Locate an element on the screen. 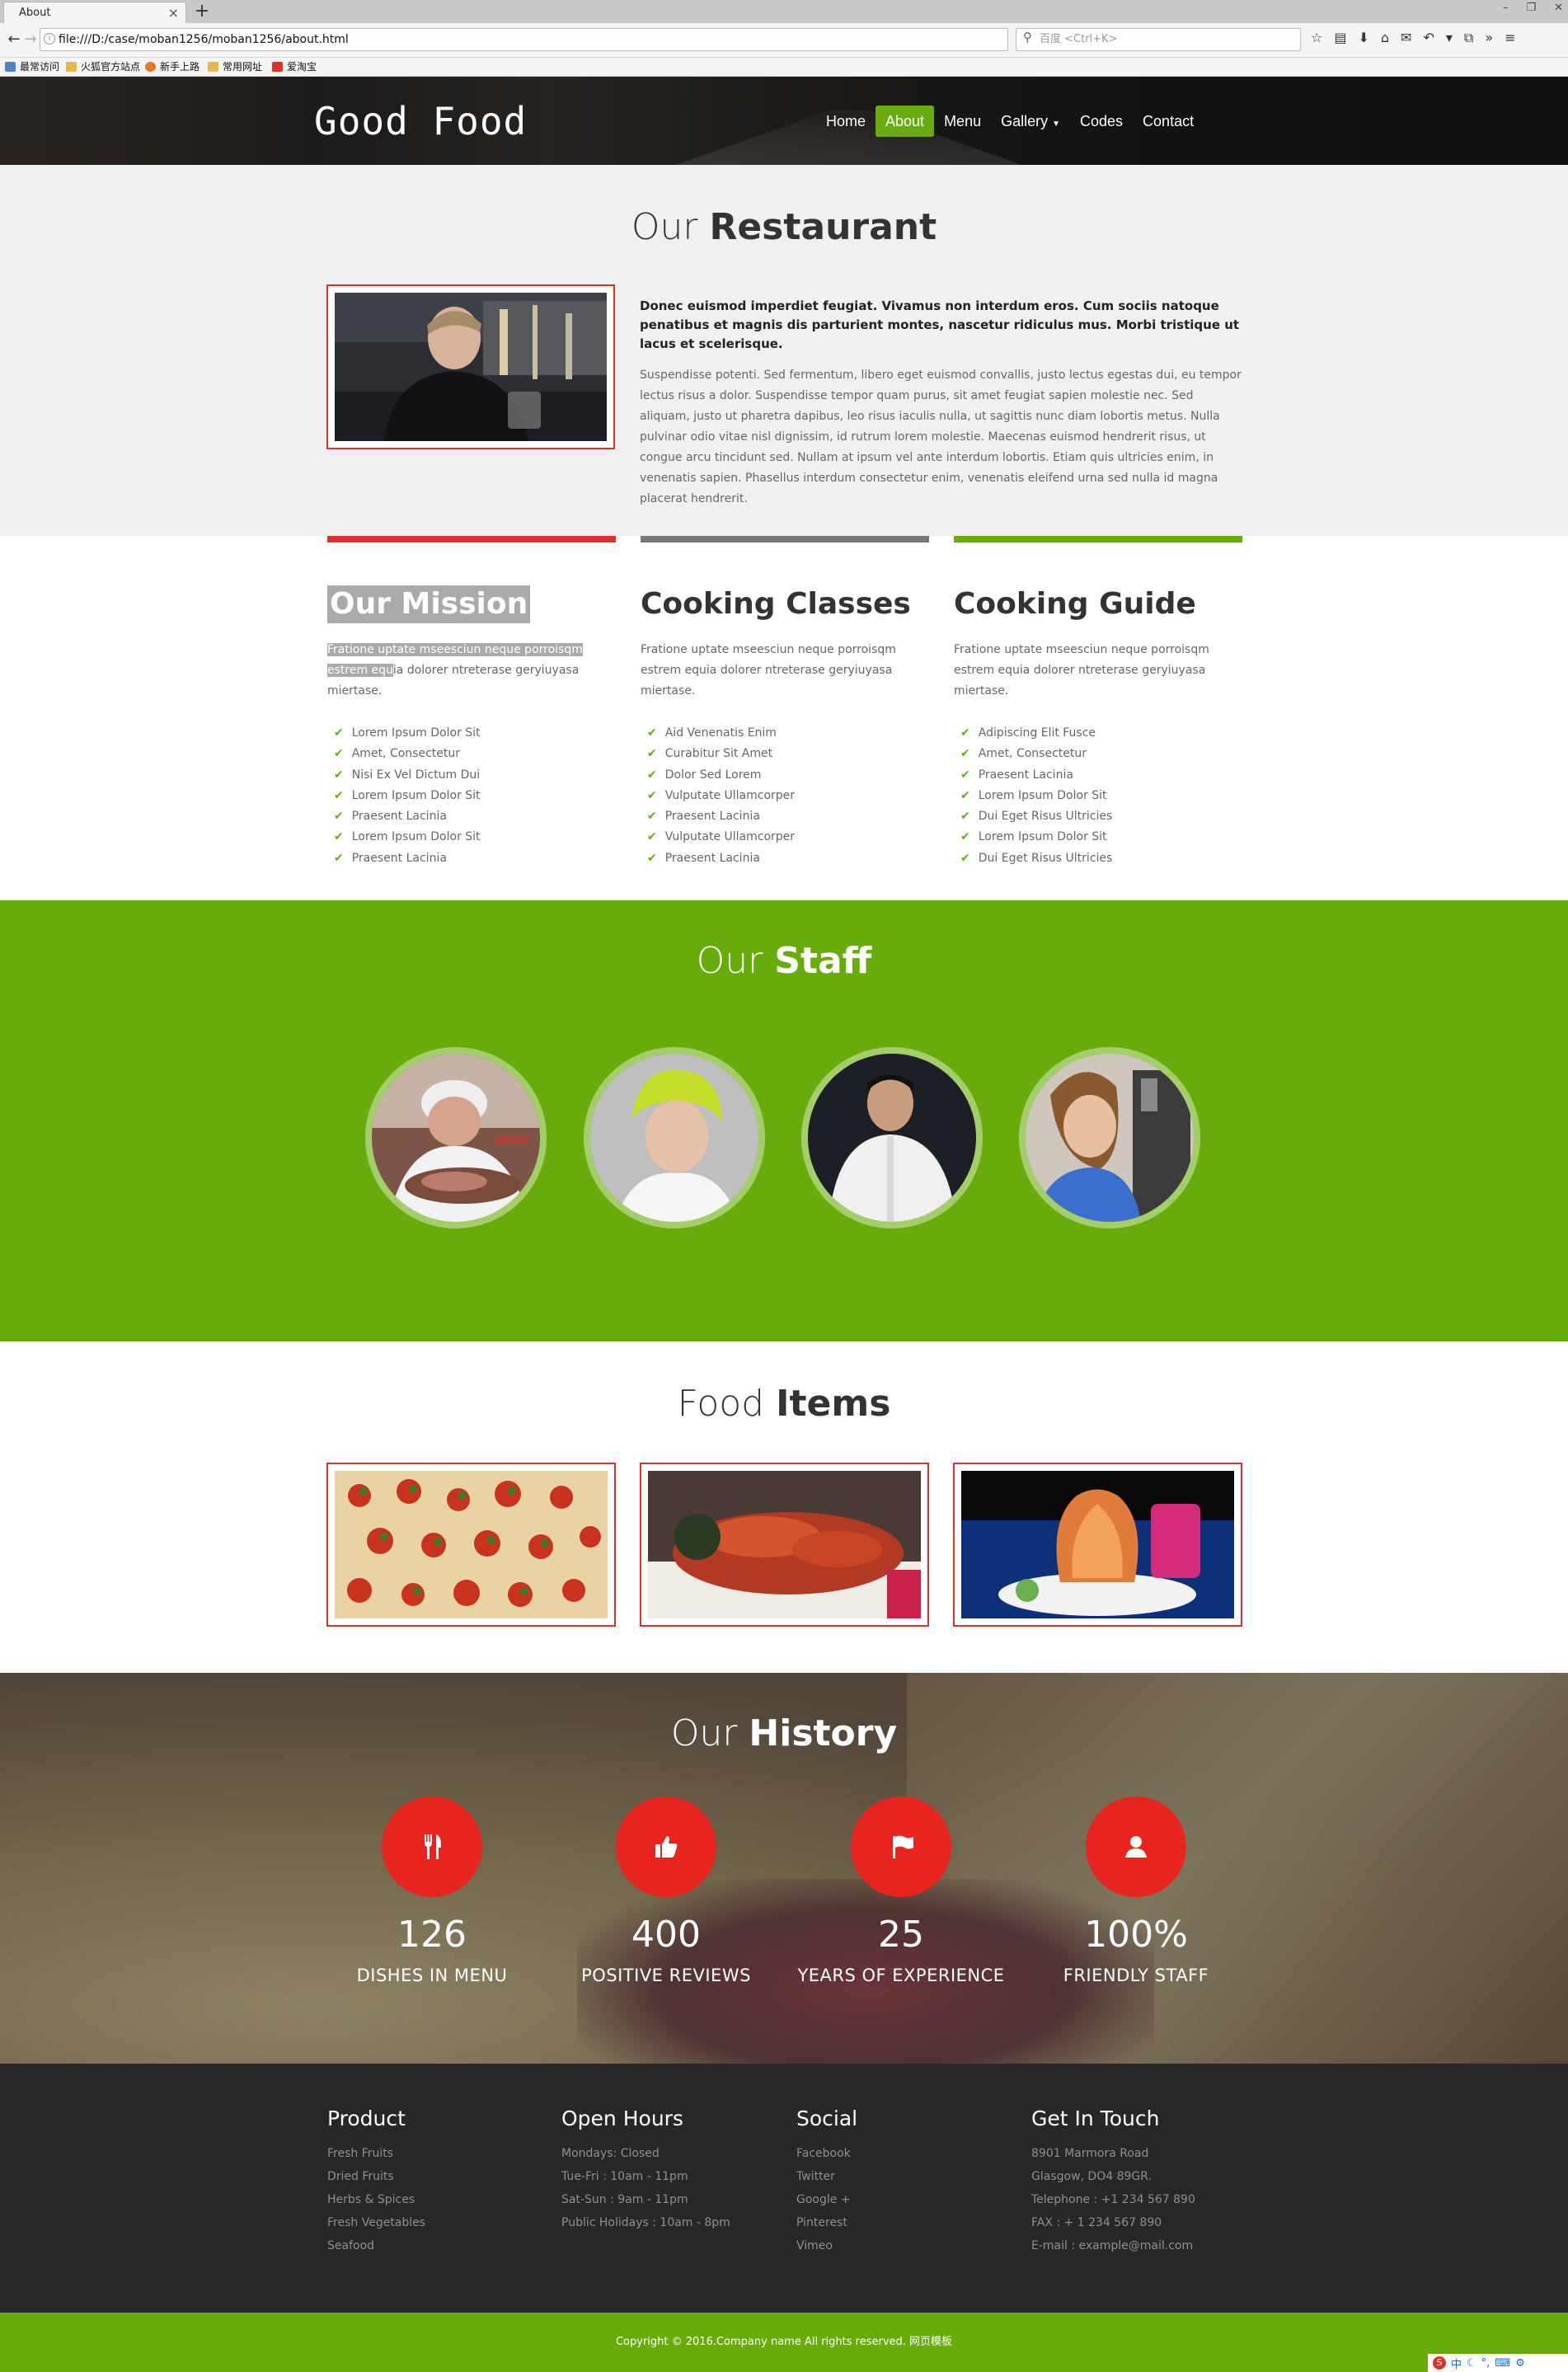  search-box: ⚲ 百度 <Ctrl+K> is located at coordinates (1158, 39).